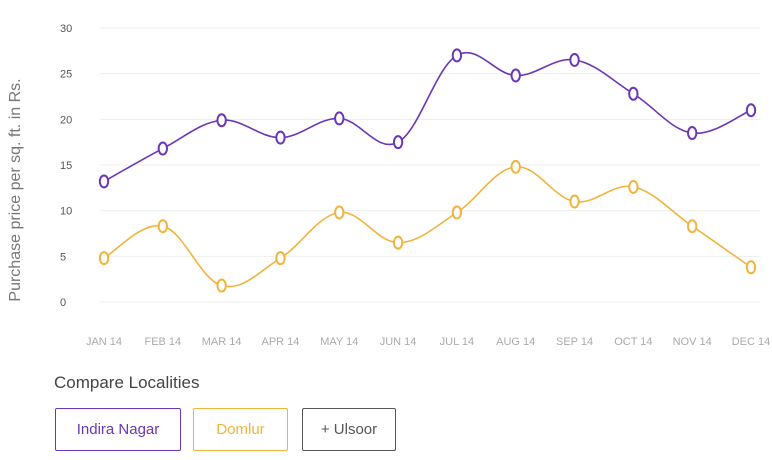 Image resolution: width=772 pixels, height=460 pixels. Describe the element at coordinates (398, 342) in the screenshot. I see `x-tick-label: JUN 14` at that location.